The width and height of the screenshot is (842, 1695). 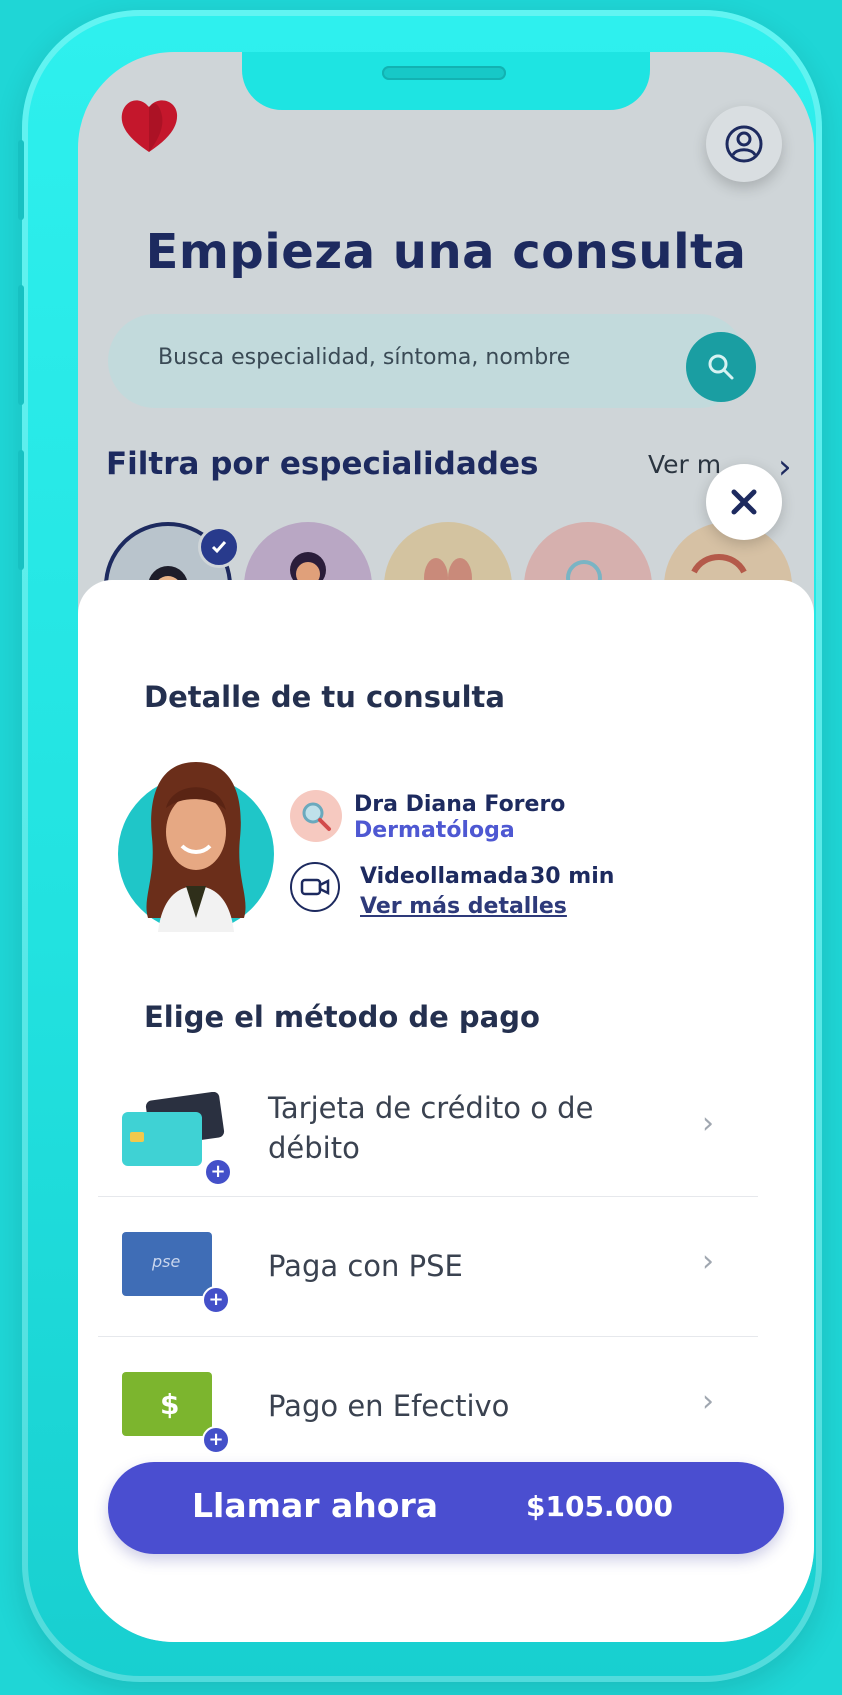 I want to click on pse-icon: pse, so click(x=167, y=1264).